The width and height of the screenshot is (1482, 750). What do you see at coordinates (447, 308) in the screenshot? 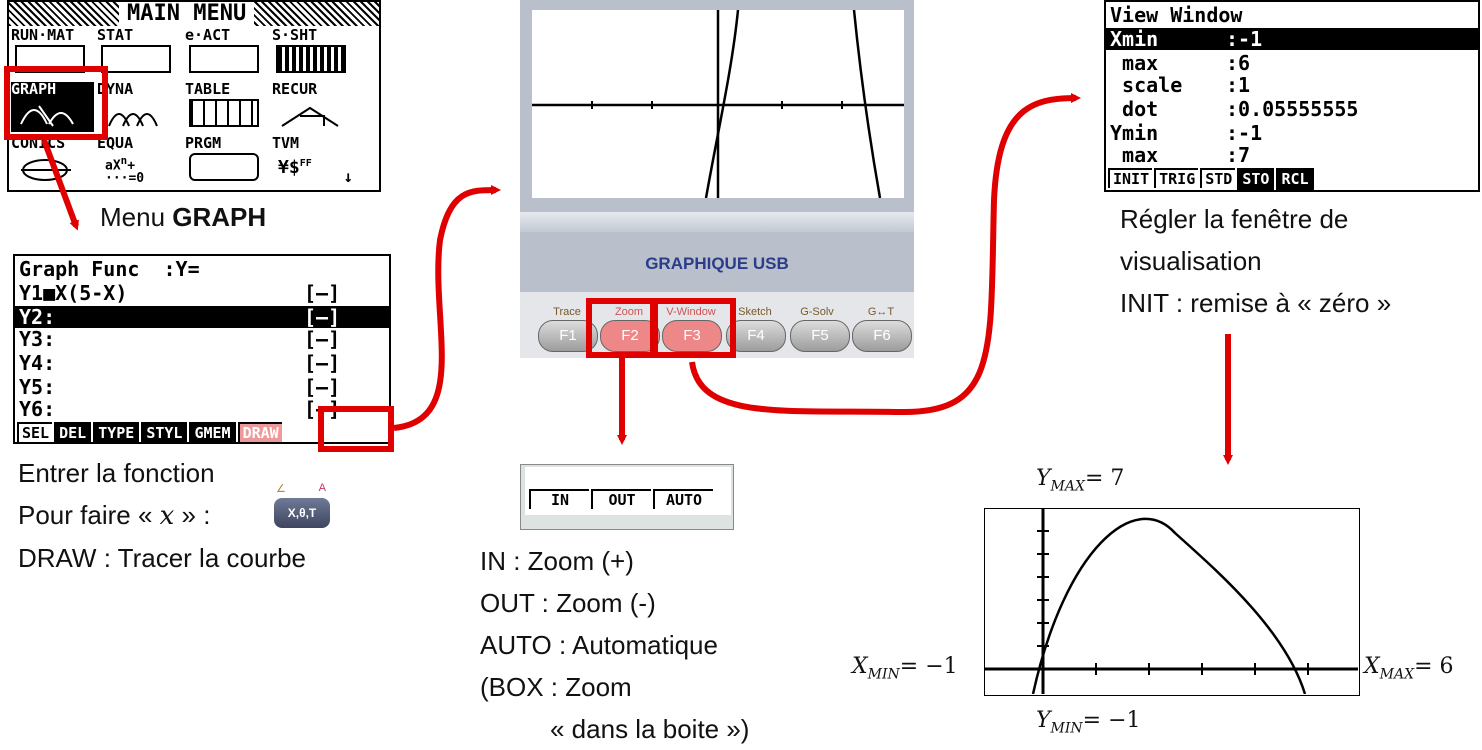
I see `arrow-draw-to-calculator` at bounding box center [447, 308].